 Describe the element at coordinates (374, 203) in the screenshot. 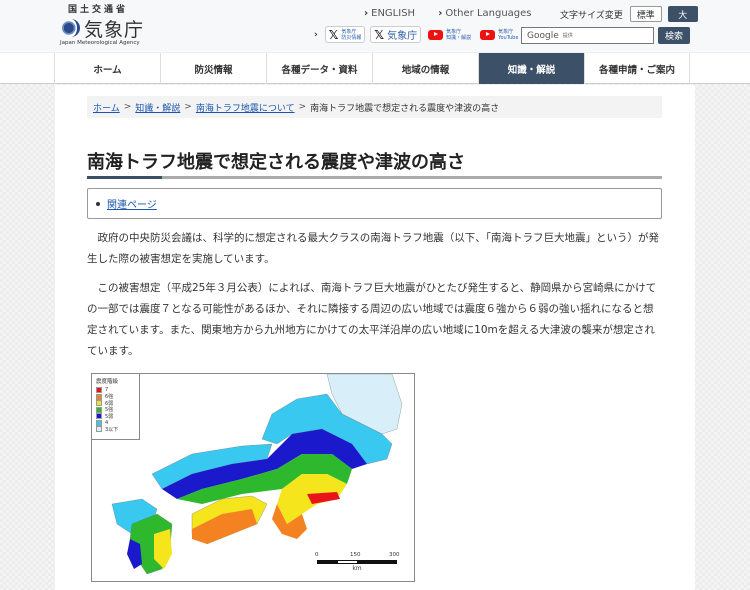

I see `related-pages-box: 関連ページ` at that location.